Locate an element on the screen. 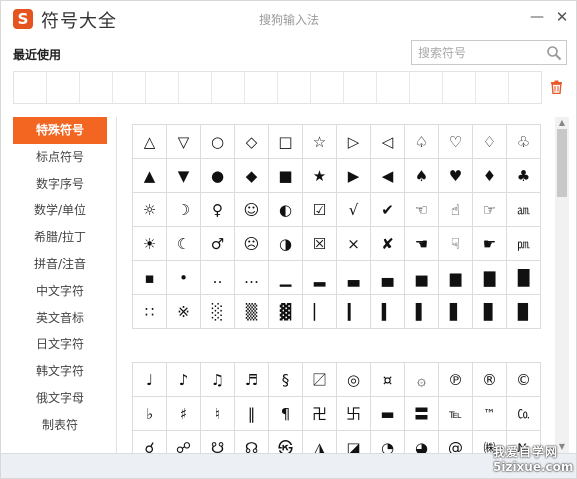 The height and width of the screenshot is (479, 577). symbol-cell: ♥ is located at coordinates (456, 176).